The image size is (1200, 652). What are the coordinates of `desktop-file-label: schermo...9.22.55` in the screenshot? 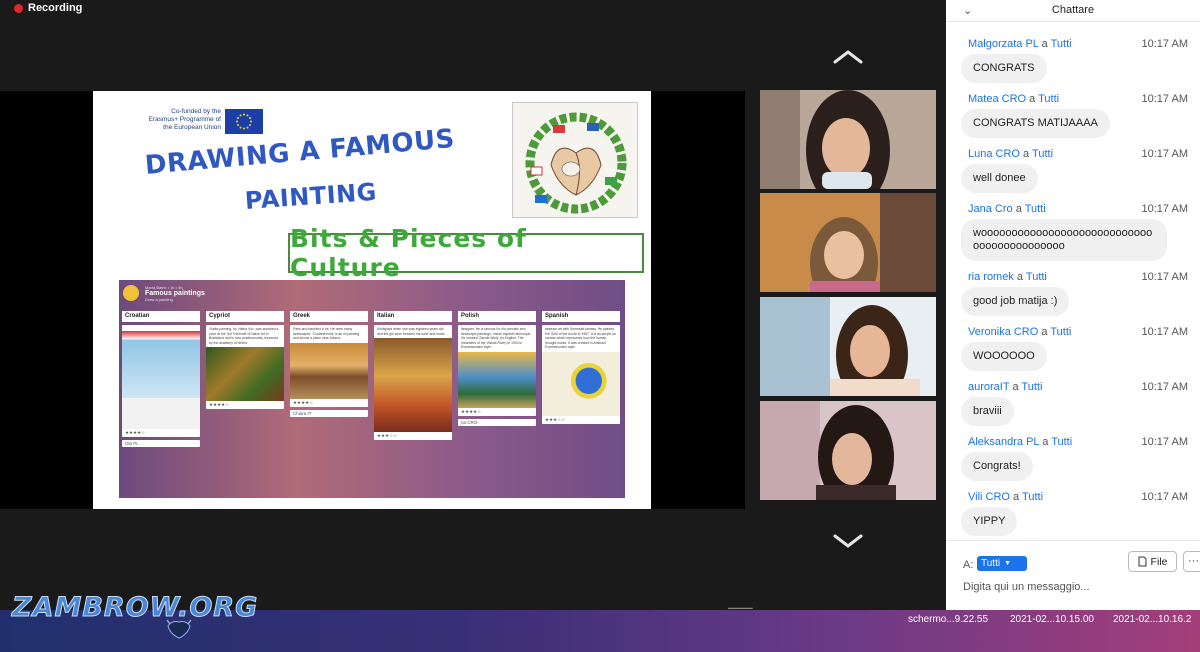 It's located at (948, 619).